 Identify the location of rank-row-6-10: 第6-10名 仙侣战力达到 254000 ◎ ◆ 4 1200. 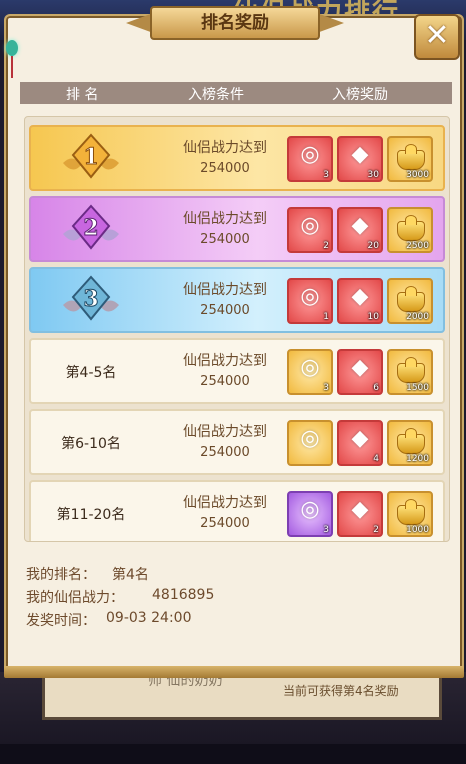
(237, 442).